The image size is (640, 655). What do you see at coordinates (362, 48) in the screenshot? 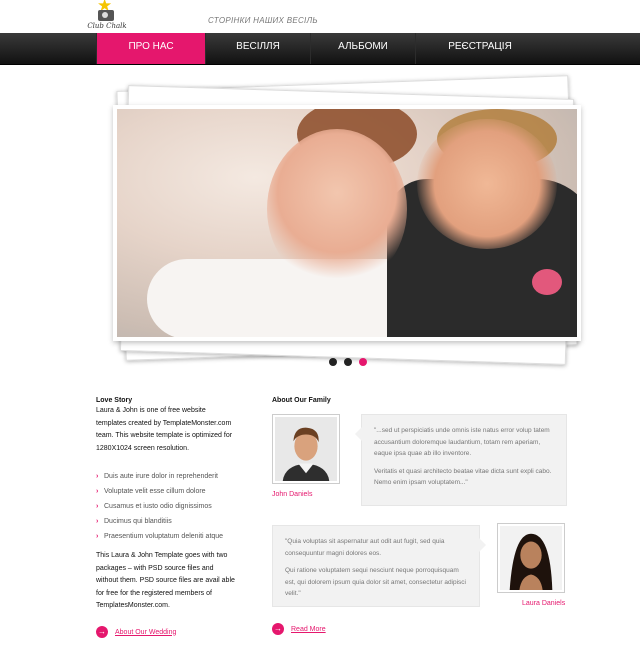
I see `nav-item-albums: АЛЬБОМИ` at bounding box center [362, 48].